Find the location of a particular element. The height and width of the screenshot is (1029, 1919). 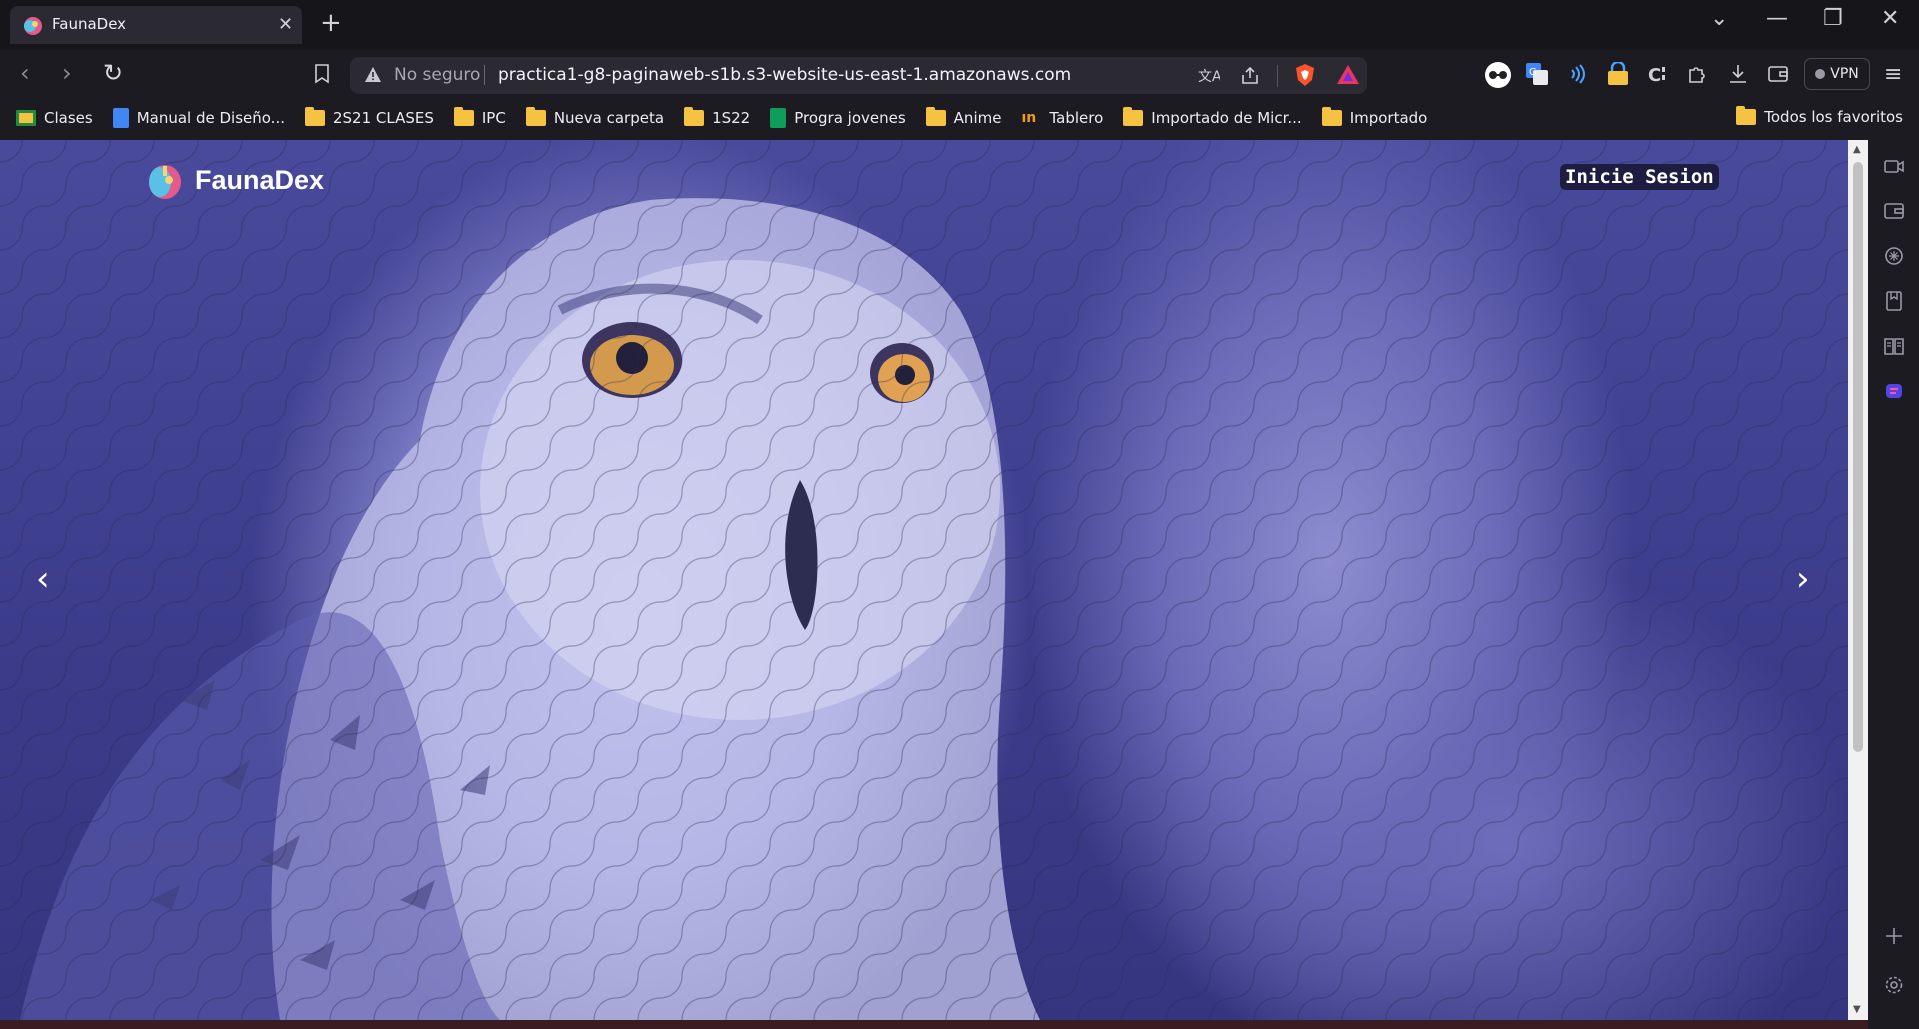

ai-assistant-icon is located at coordinates (1894, 256).